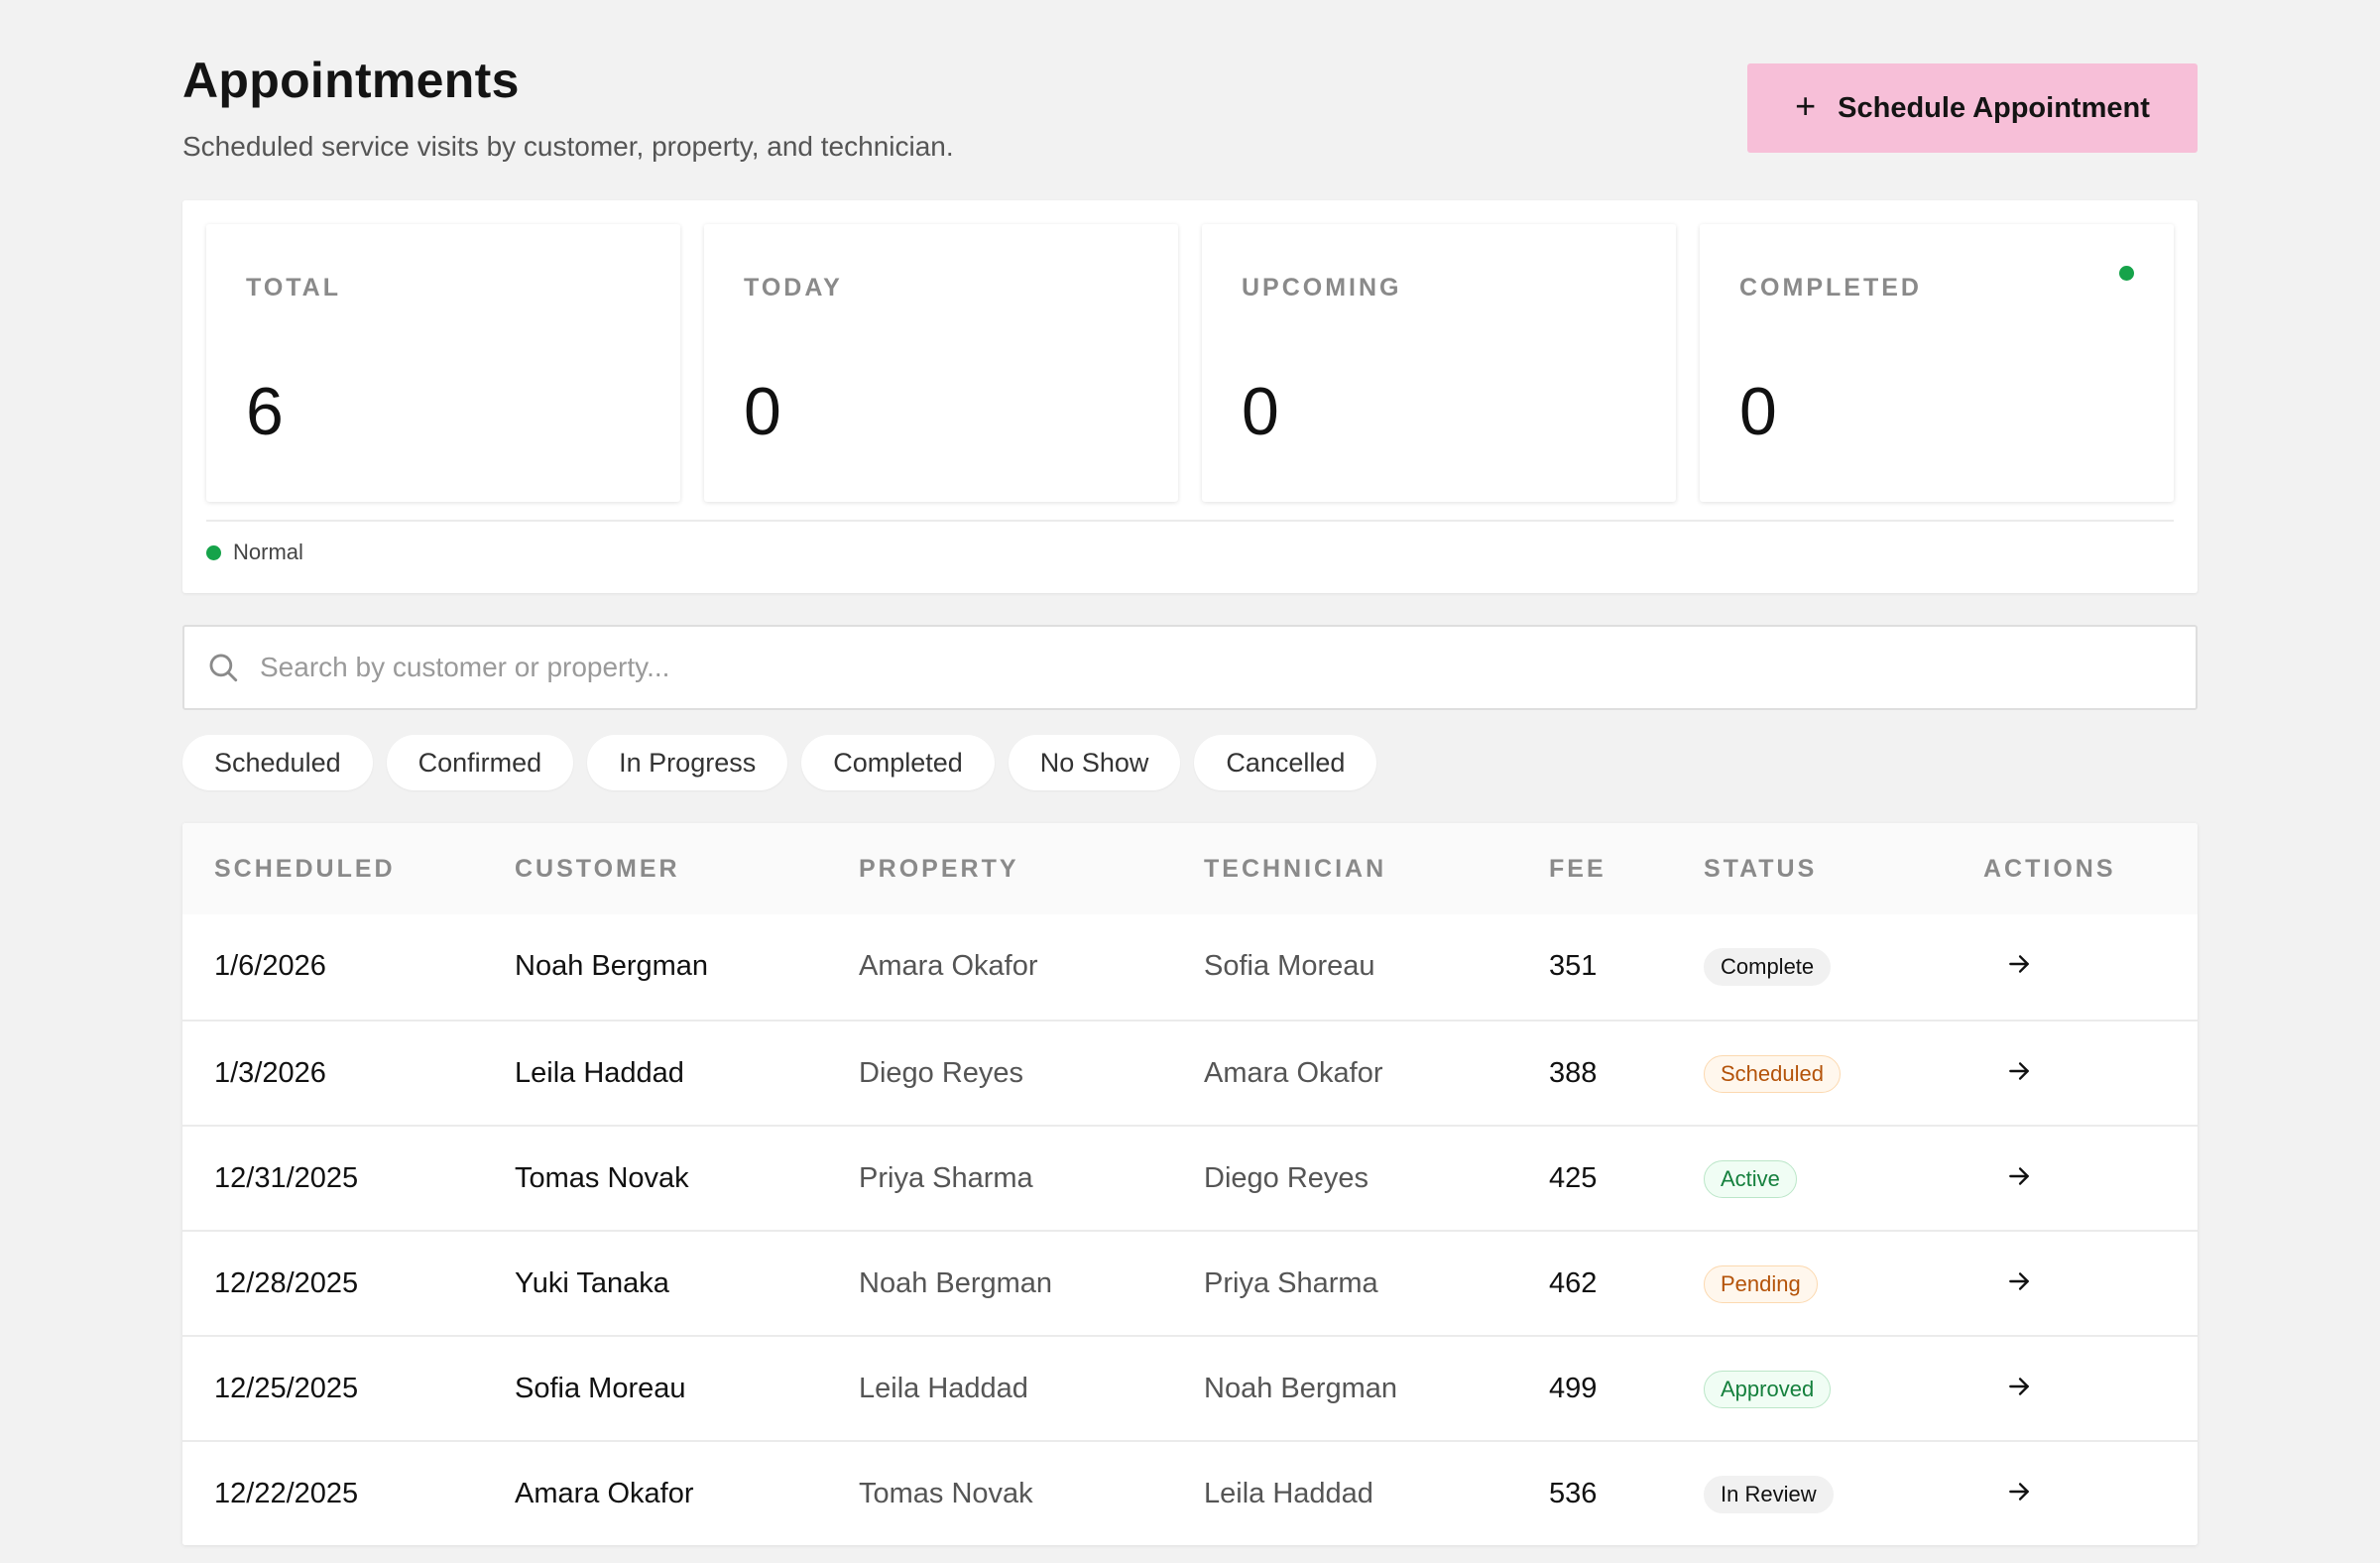  What do you see at coordinates (270, 966) in the screenshot?
I see `cell-scheduled: 1/6/2026` at bounding box center [270, 966].